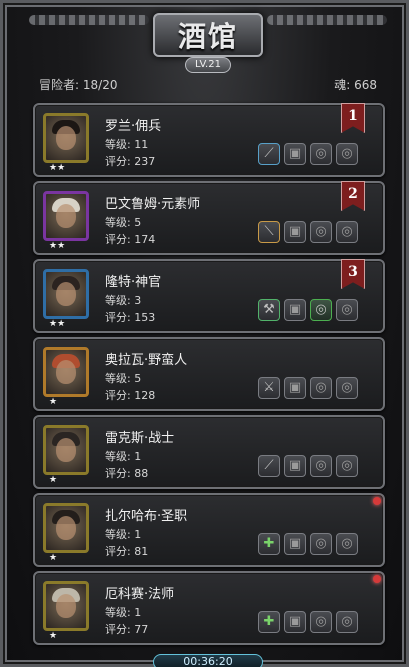  I want to click on hero-level: 等级: 3, so click(123, 300).